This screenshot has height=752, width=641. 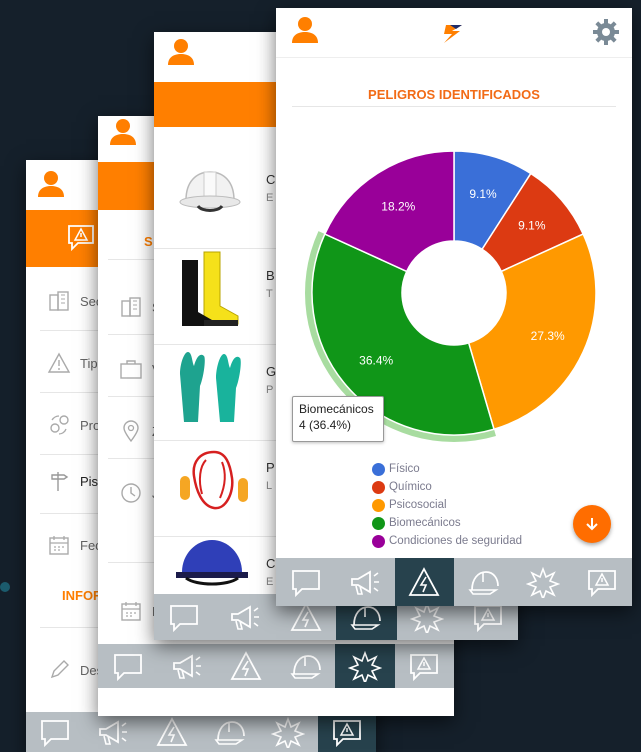 What do you see at coordinates (59, 670) in the screenshot?
I see `pencil-icon` at bounding box center [59, 670].